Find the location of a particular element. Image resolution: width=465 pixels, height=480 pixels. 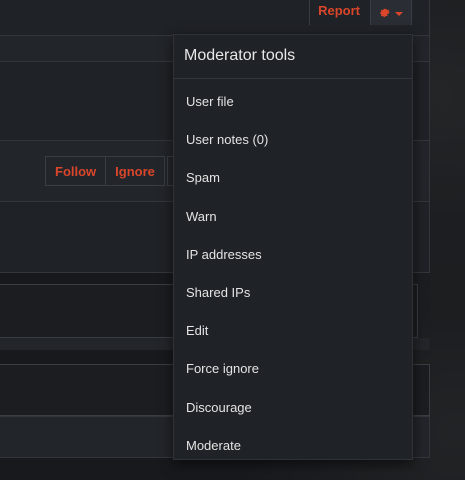

menu-item-spam: Spam is located at coordinates (293, 178).